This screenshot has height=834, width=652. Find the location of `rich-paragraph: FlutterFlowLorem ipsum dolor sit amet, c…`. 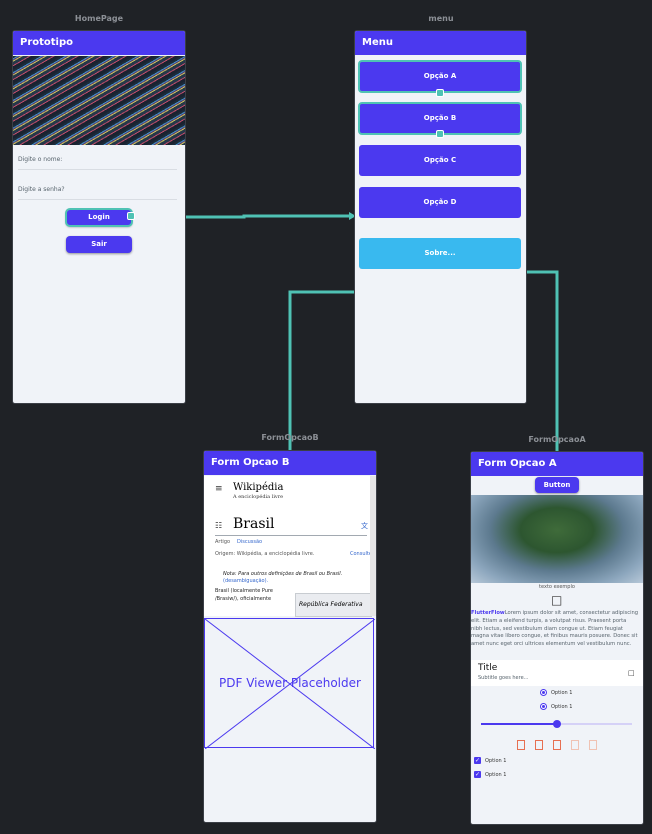

rich-paragraph: FlutterFlowLorem ipsum dolor sit amet, c… is located at coordinates (555, 629).